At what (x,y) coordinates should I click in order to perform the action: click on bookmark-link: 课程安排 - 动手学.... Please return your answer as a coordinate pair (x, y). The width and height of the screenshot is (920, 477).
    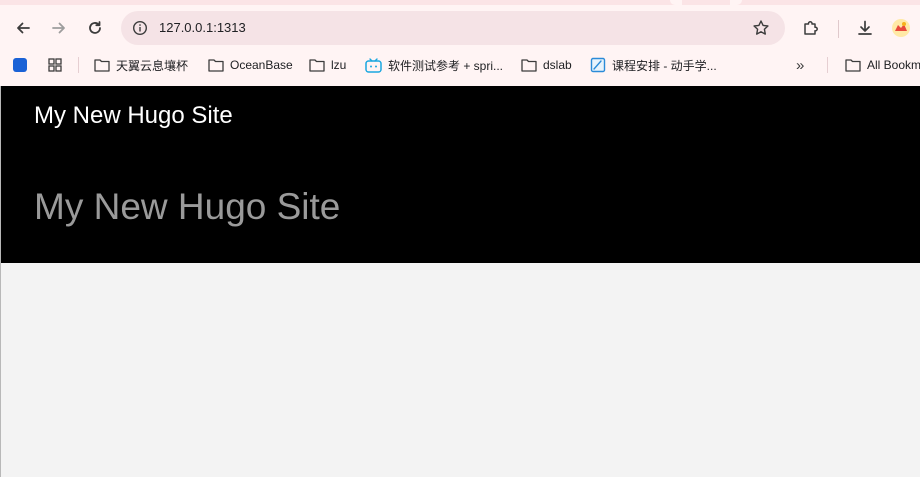
    Looking at the image, I should click on (653, 65).